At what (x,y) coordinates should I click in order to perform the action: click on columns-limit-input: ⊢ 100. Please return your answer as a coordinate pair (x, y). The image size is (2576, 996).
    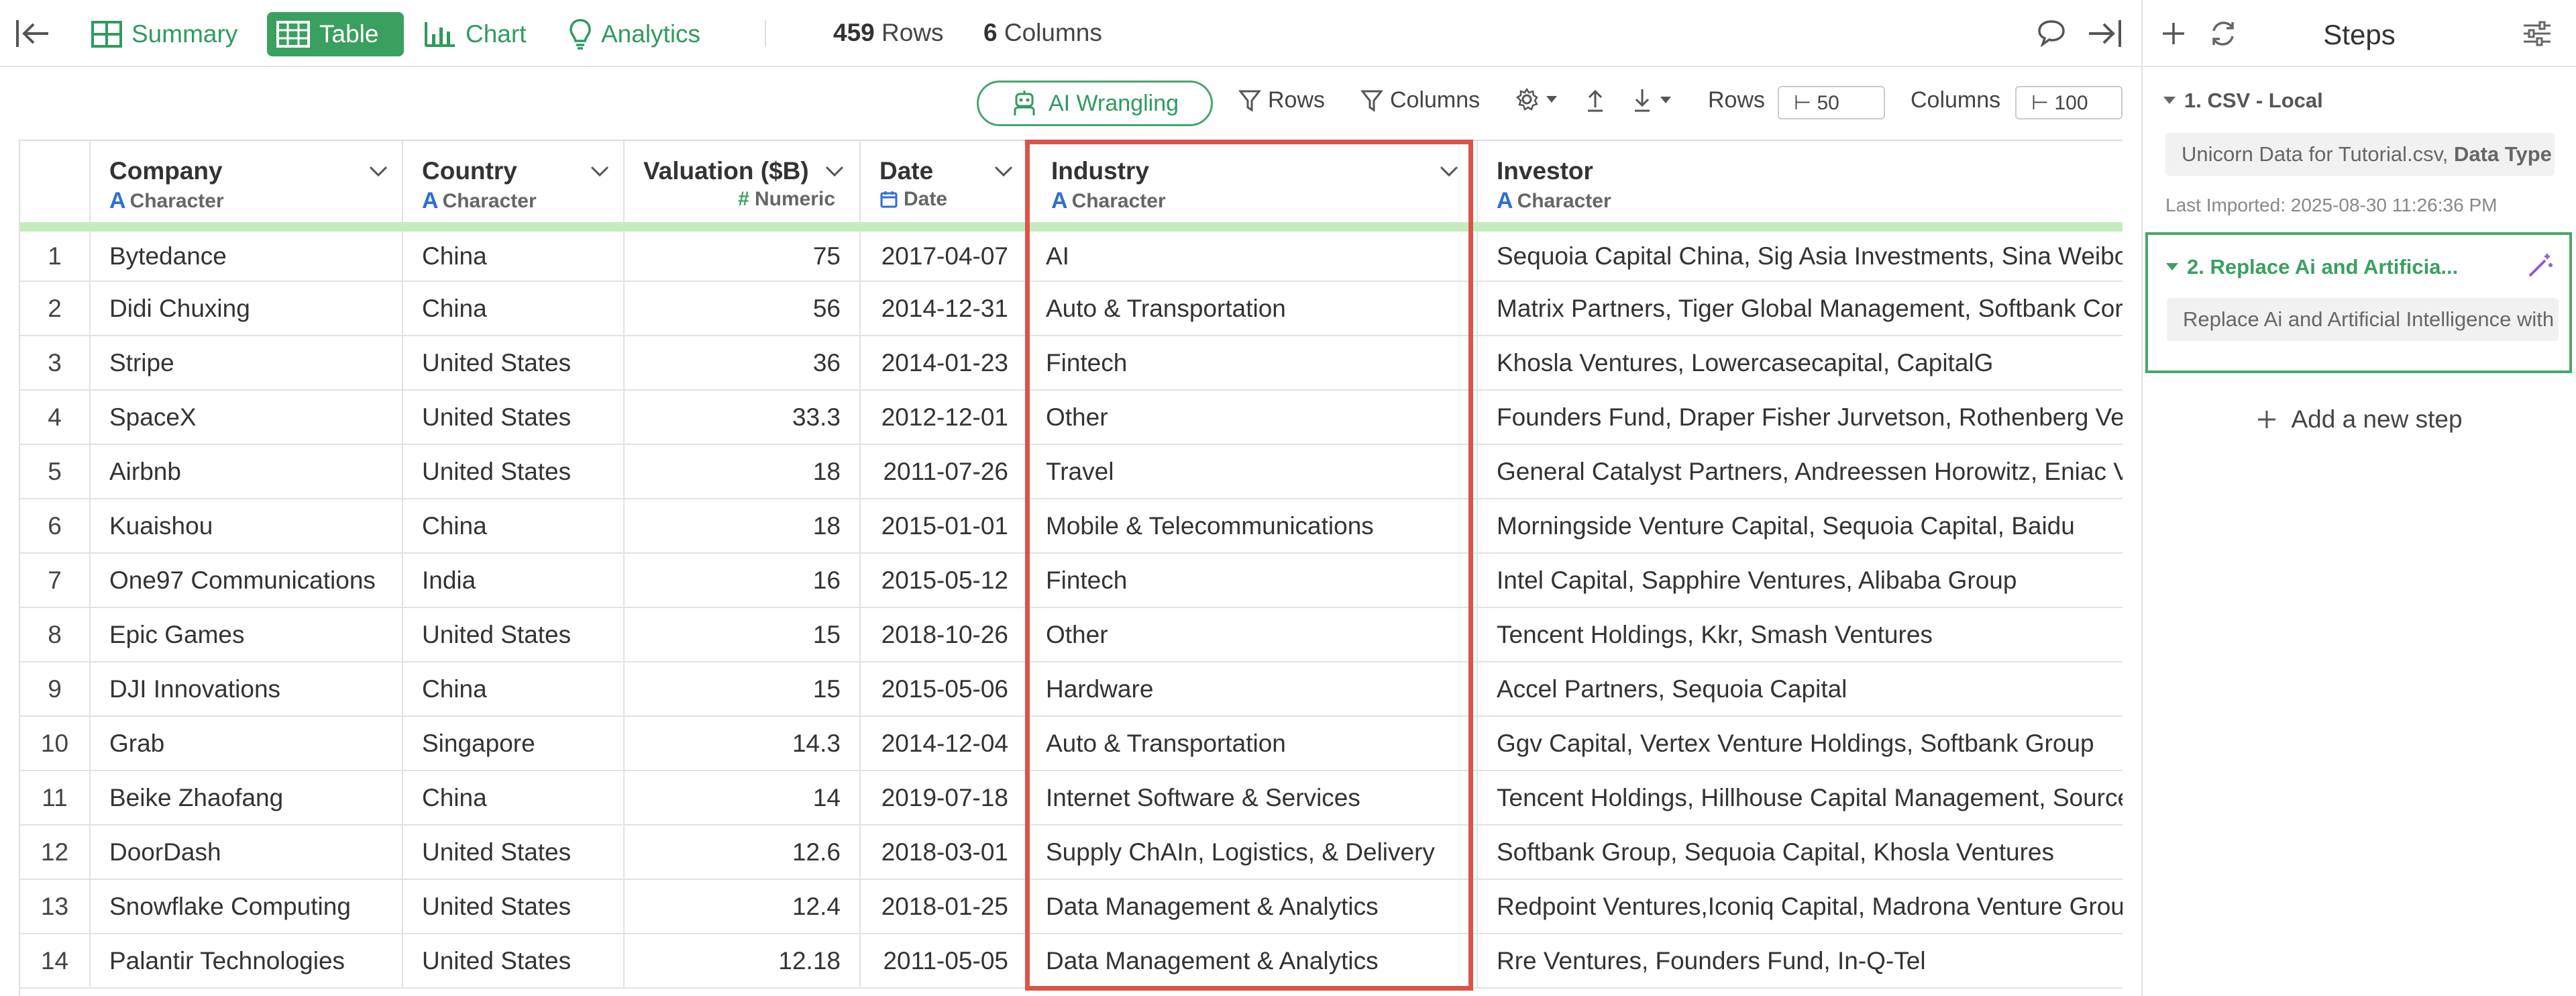
    Looking at the image, I should click on (2069, 103).